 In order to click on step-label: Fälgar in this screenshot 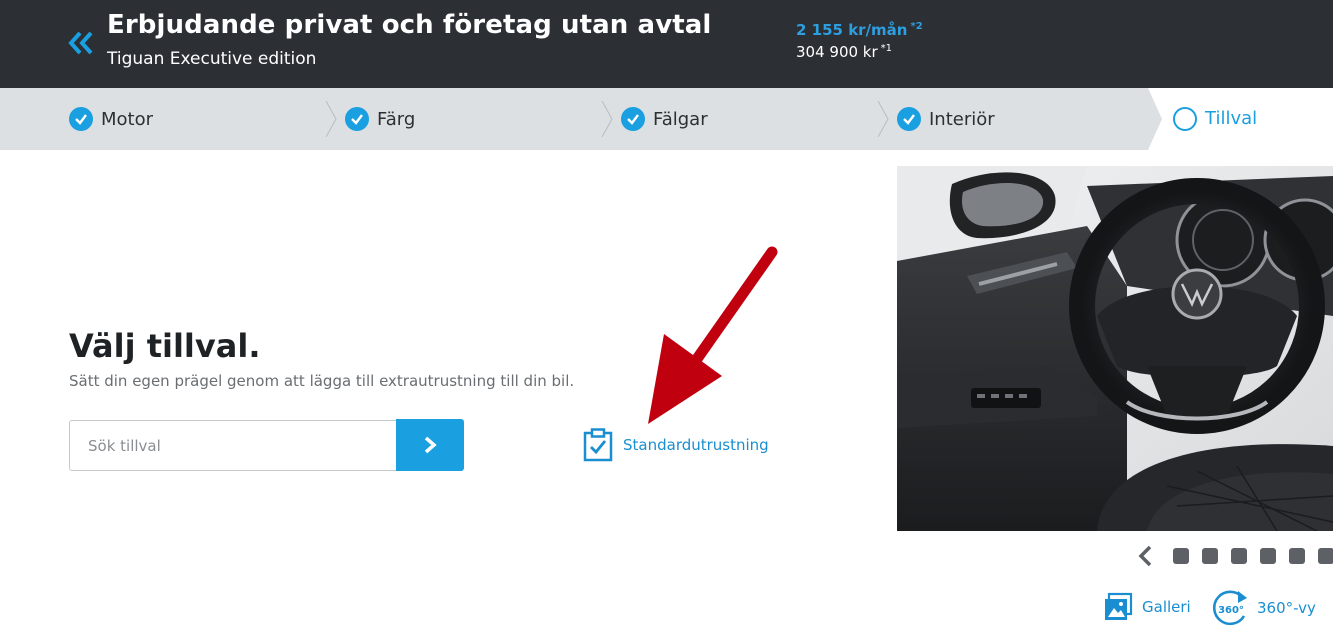, I will do `click(680, 119)`.